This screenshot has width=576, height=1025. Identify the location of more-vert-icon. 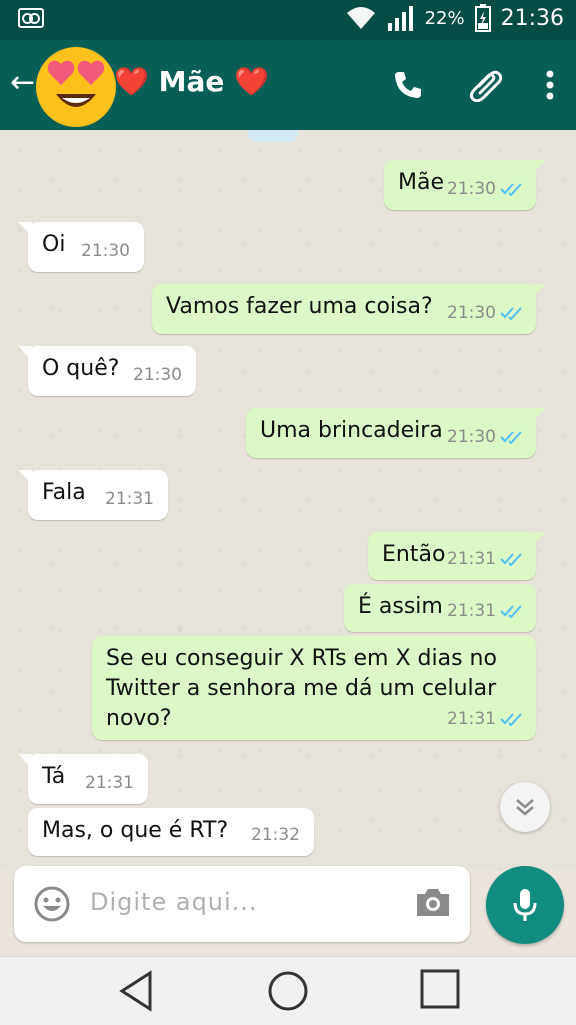
(550, 85).